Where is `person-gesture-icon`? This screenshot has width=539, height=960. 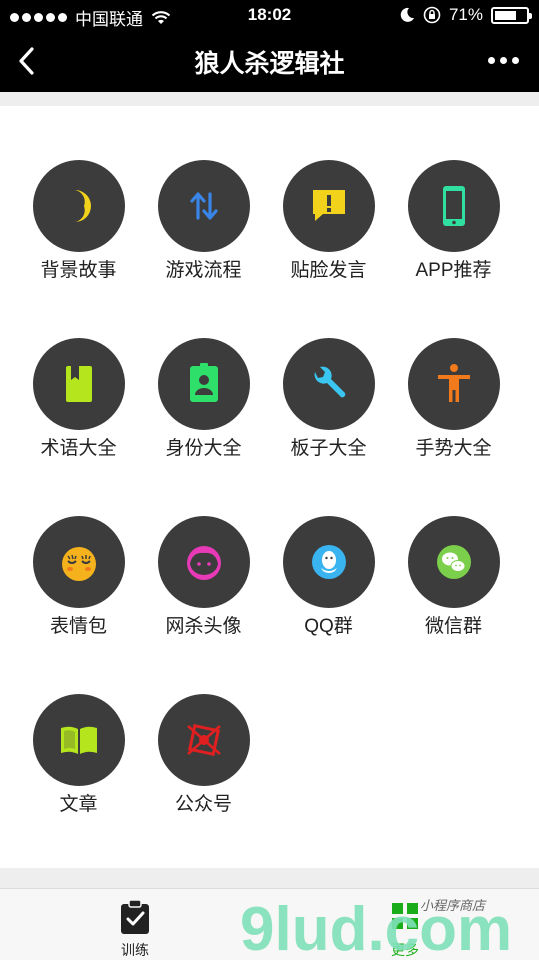 person-gesture-icon is located at coordinates (453, 384).